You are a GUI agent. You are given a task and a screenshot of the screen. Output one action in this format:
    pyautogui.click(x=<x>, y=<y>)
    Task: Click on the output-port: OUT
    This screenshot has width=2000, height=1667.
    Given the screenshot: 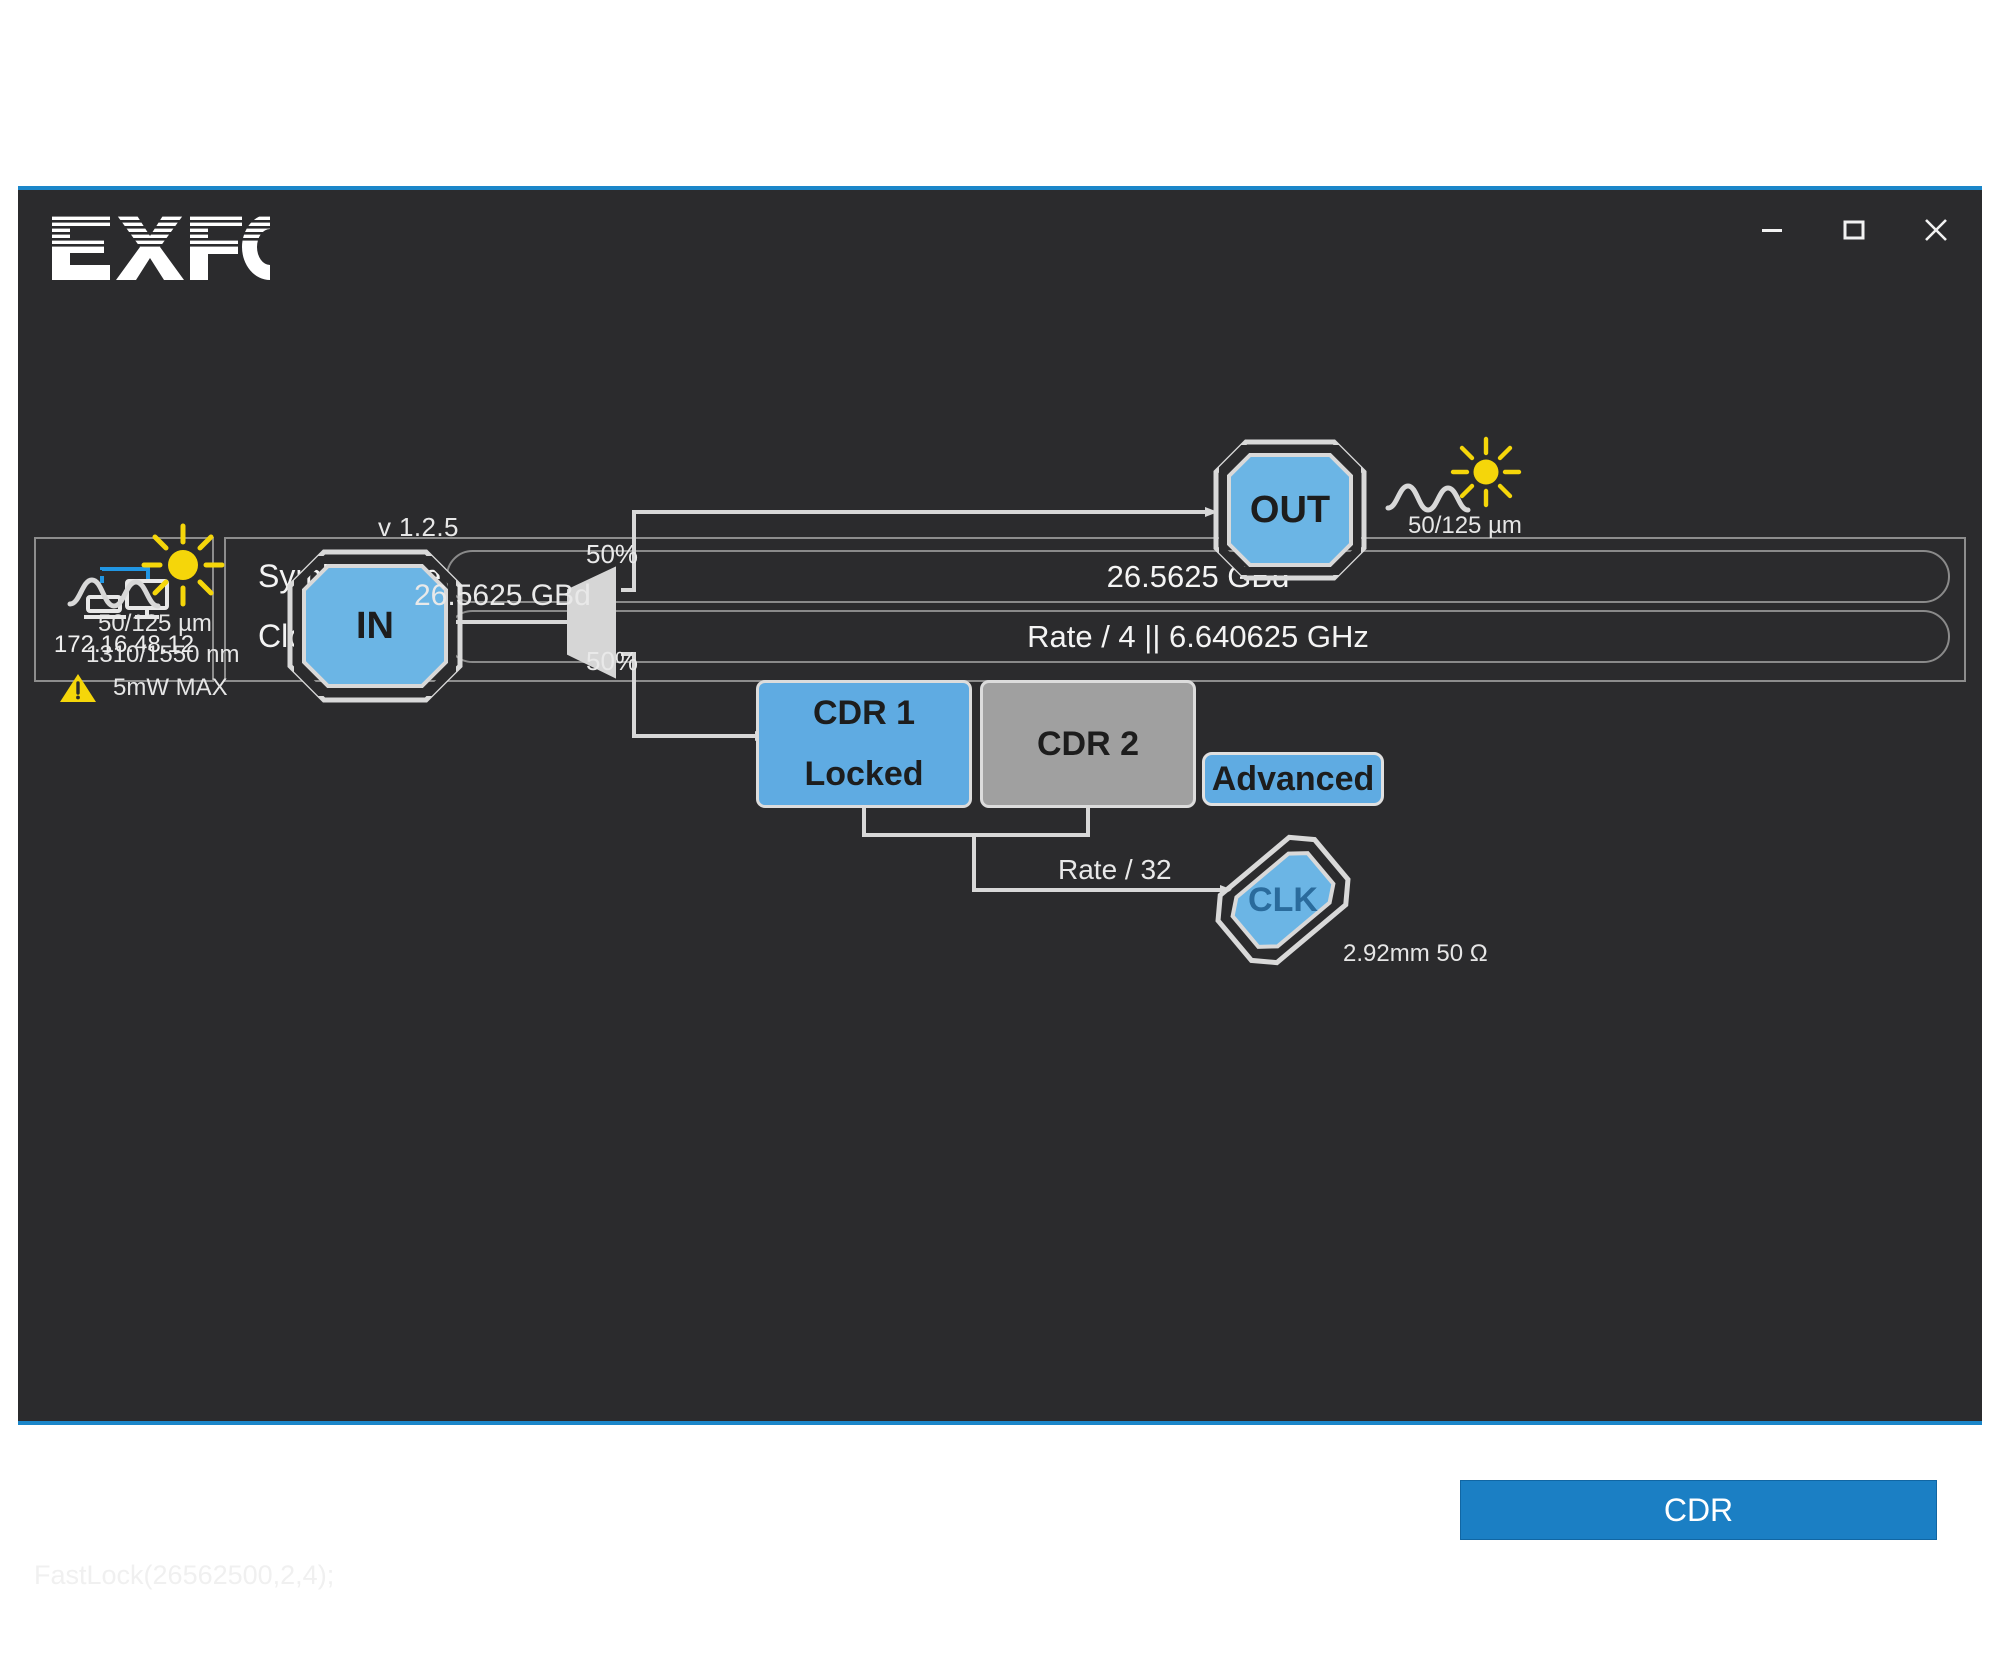 What is the action you would take?
    pyautogui.click(x=1290, y=510)
    